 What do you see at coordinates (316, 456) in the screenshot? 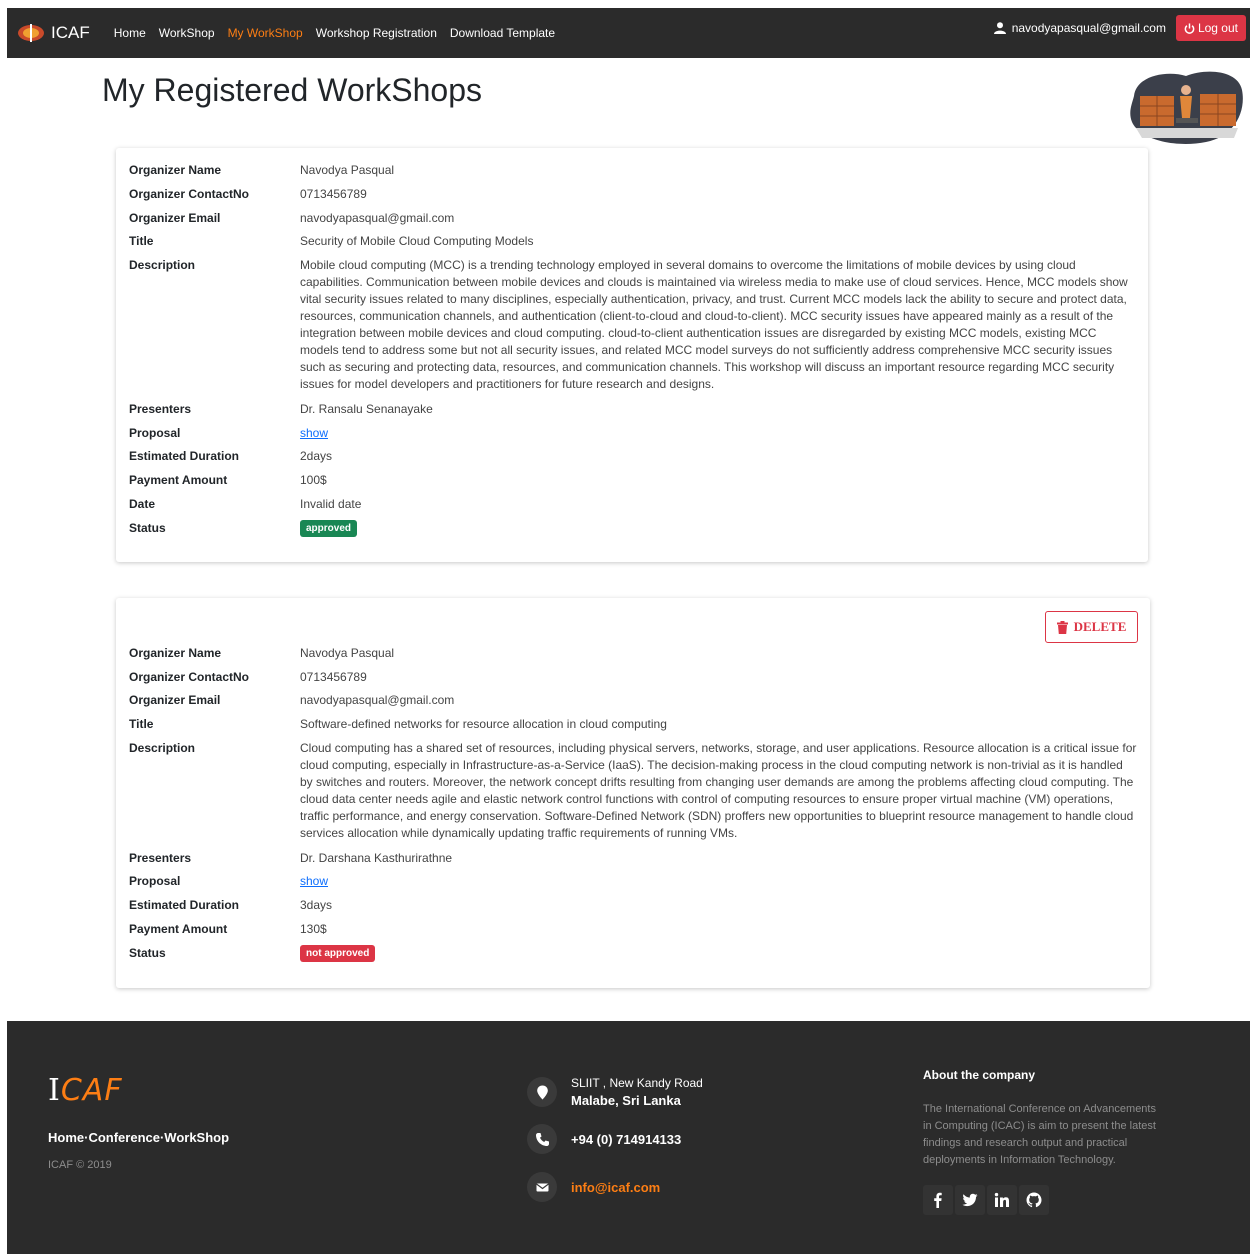
I see `duration-value: 2days` at bounding box center [316, 456].